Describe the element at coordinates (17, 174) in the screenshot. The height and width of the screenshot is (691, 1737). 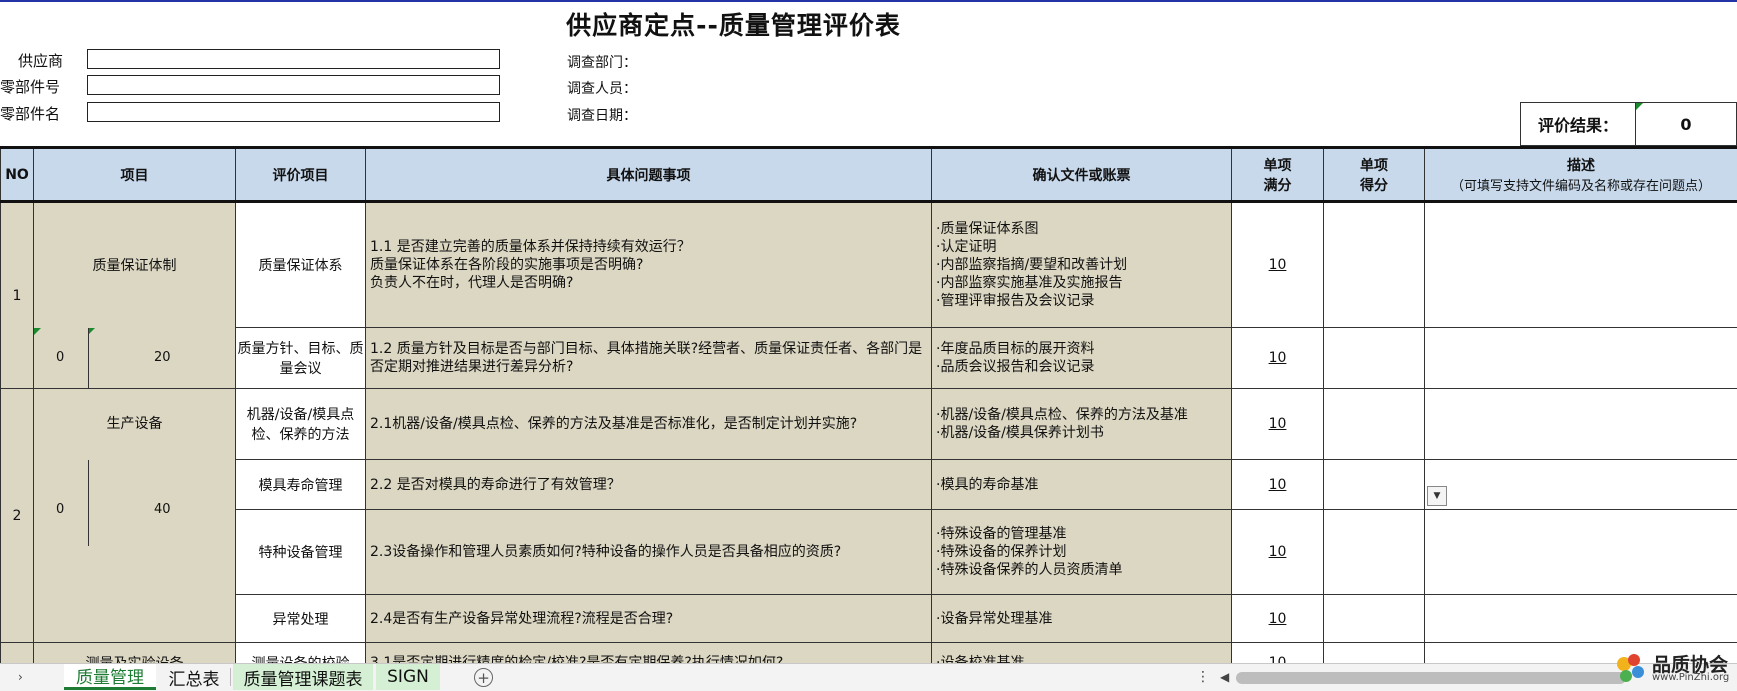
I see `col-no: NO` at that location.